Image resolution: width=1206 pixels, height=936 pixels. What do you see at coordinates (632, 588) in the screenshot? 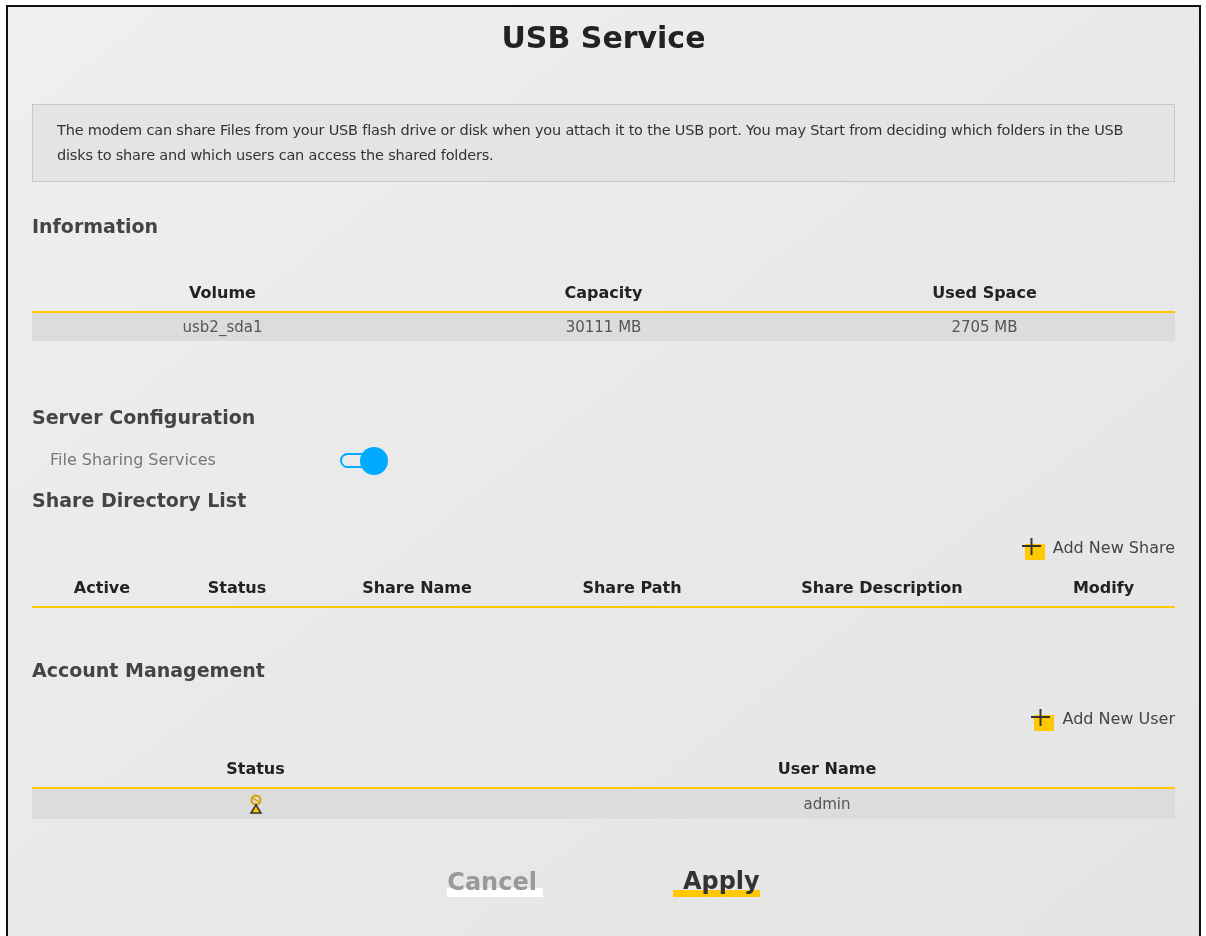
I see `column-header: Share Path` at bounding box center [632, 588].